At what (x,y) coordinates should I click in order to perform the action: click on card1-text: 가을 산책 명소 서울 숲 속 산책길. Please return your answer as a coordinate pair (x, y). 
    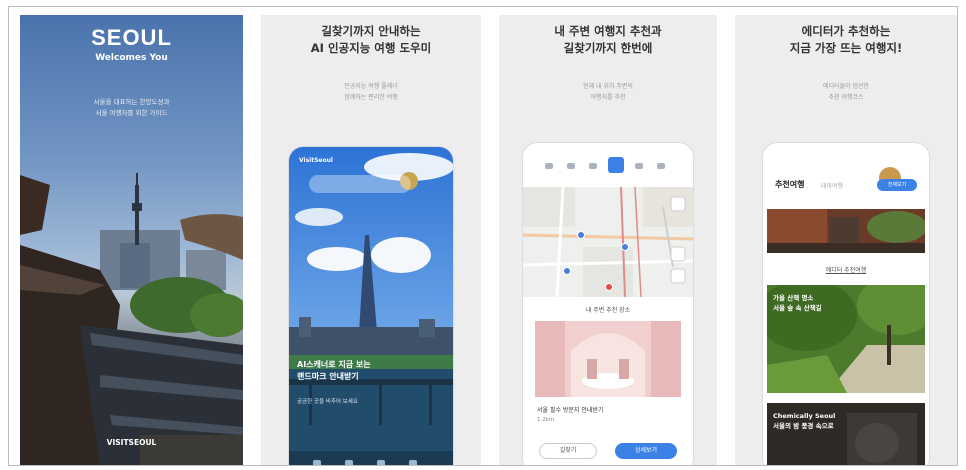
    Looking at the image, I should click on (797, 303).